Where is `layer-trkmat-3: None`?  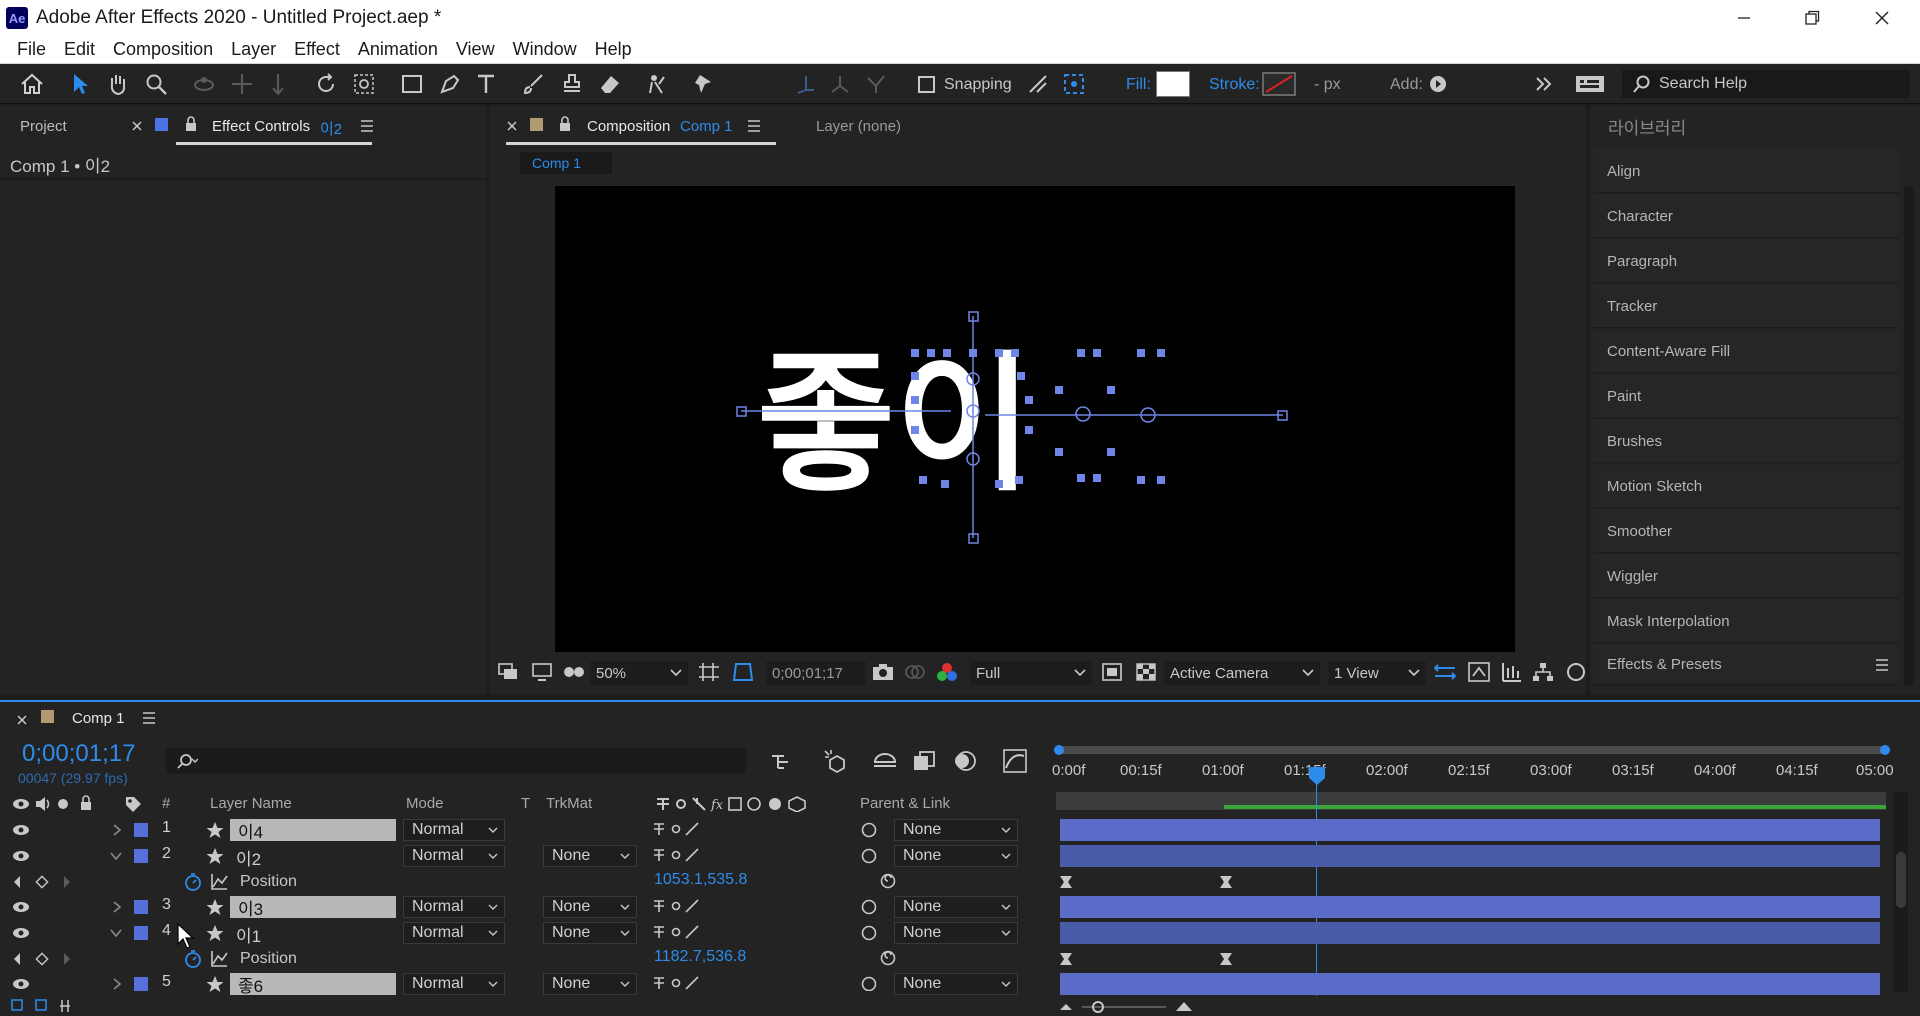
layer-trkmat-3: None is located at coordinates (590, 907).